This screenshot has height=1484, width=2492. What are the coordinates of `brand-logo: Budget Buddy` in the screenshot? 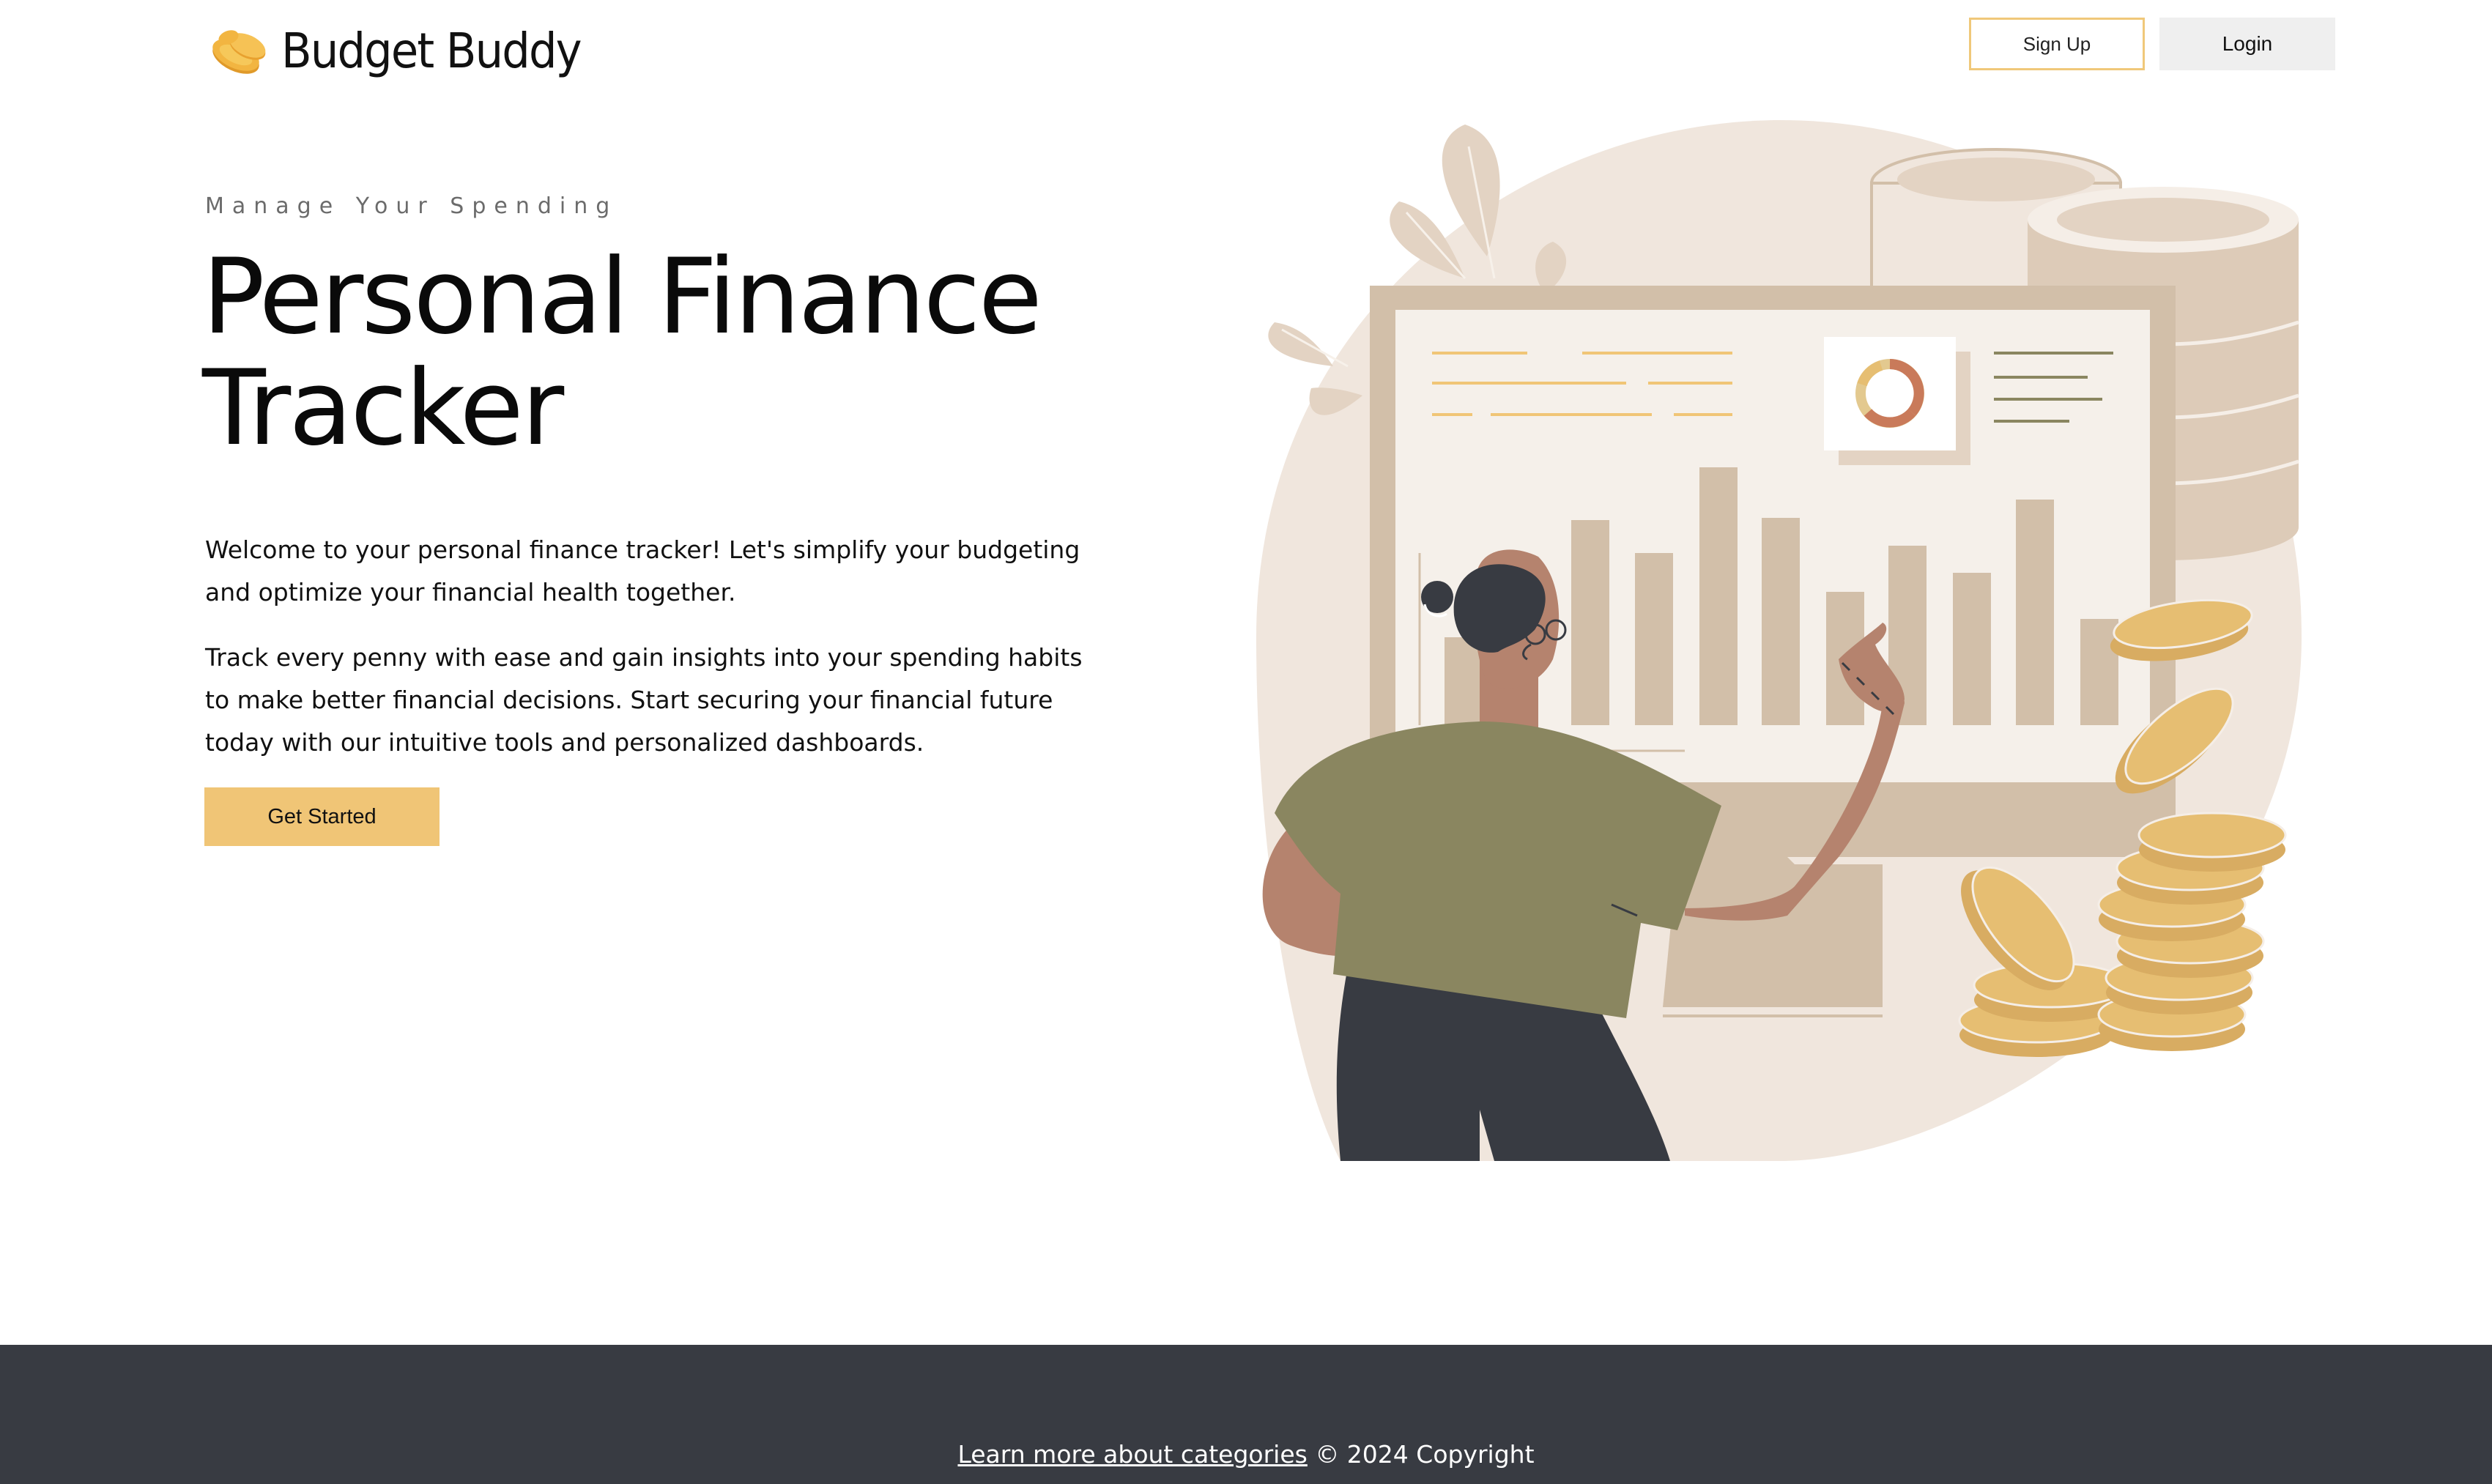 It's located at (407, 51).